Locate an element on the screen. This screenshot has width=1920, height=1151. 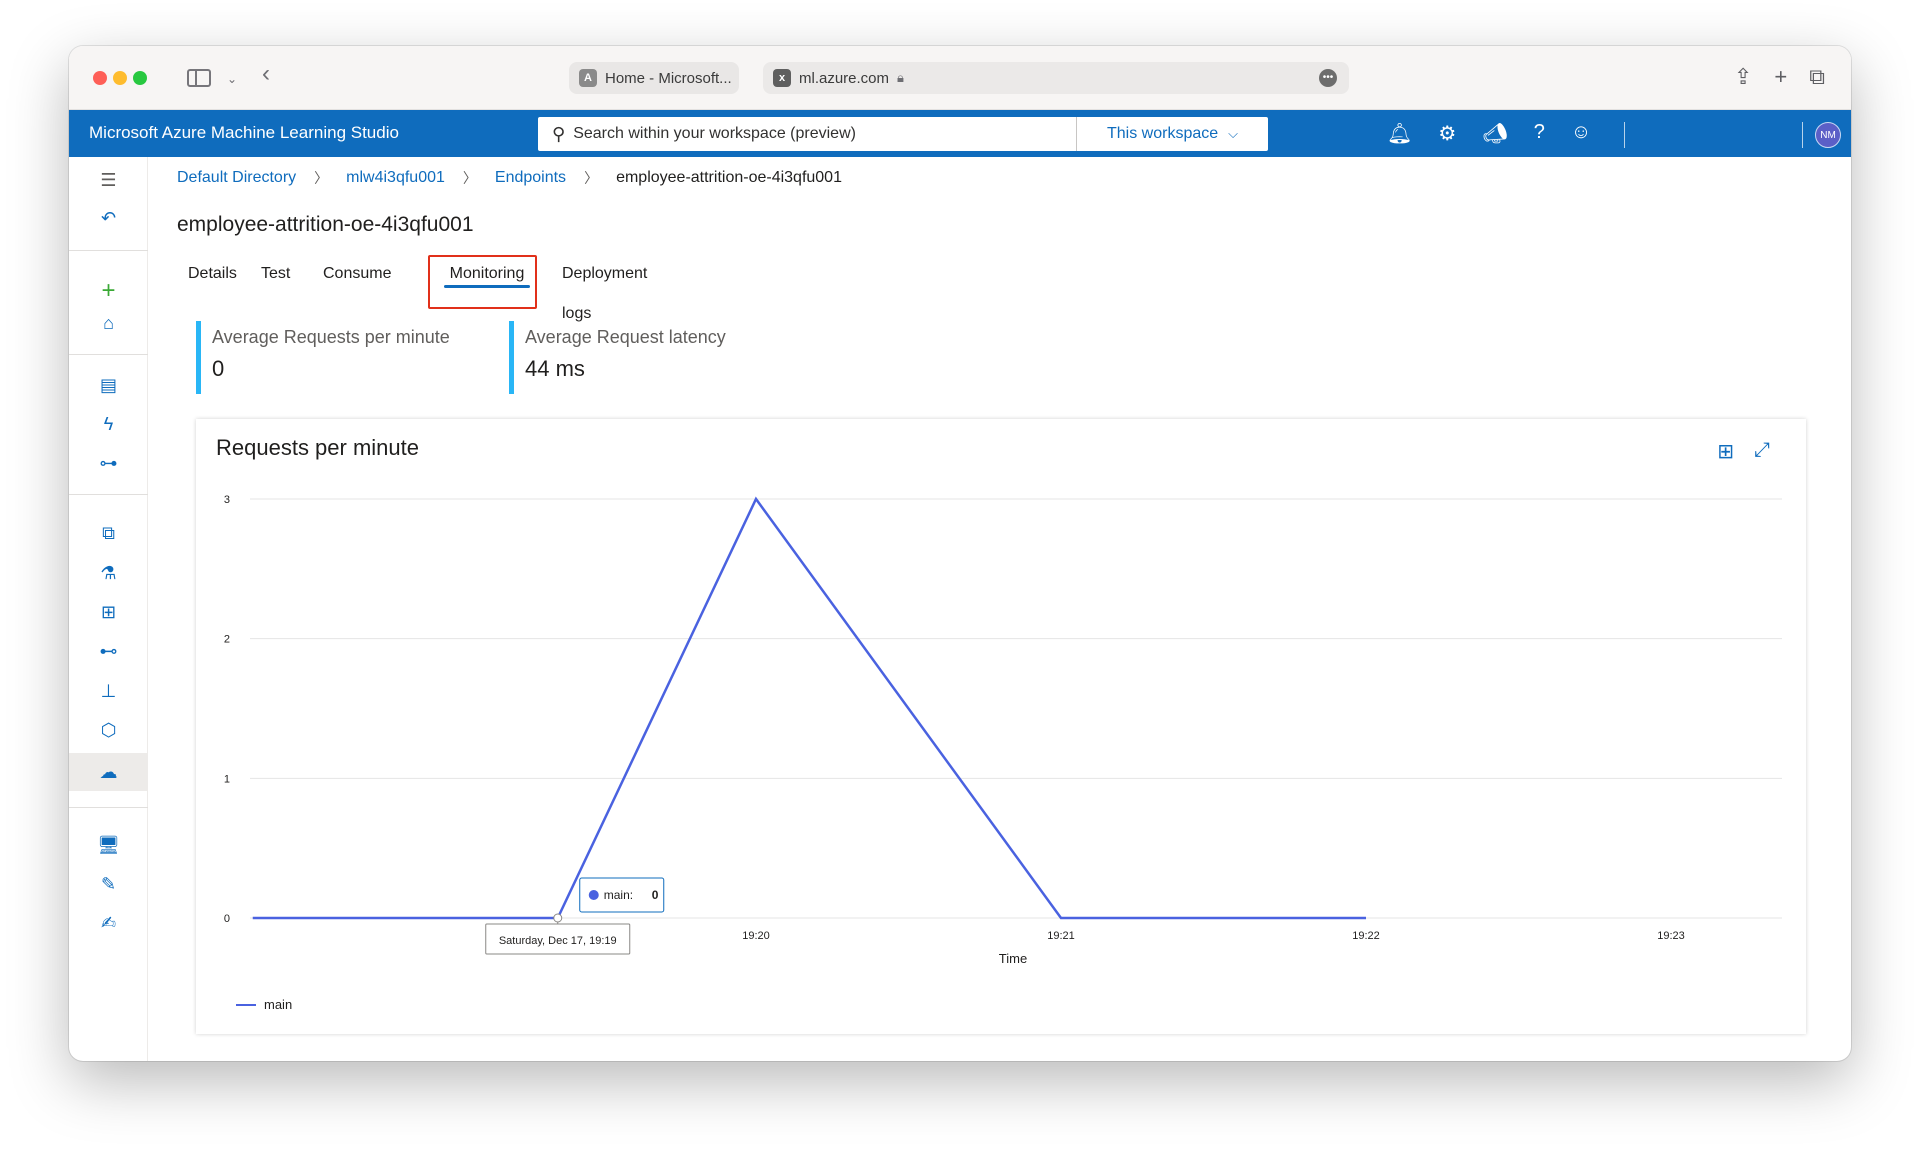
browser-tab-active: x ml.azure.com 🔒︎ ••• is located at coordinates (1056, 78).